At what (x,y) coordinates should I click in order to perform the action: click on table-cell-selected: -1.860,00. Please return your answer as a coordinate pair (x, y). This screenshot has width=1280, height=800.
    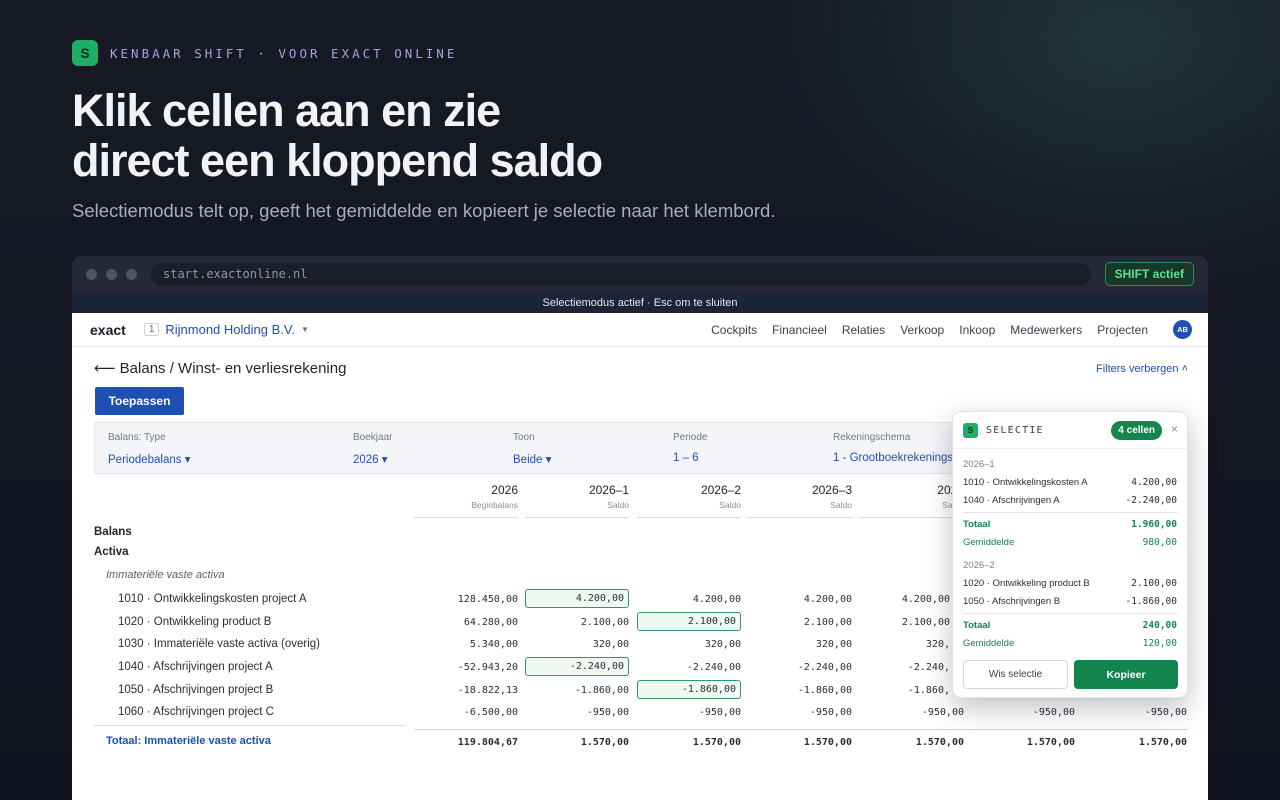
    Looking at the image, I should click on (689, 689).